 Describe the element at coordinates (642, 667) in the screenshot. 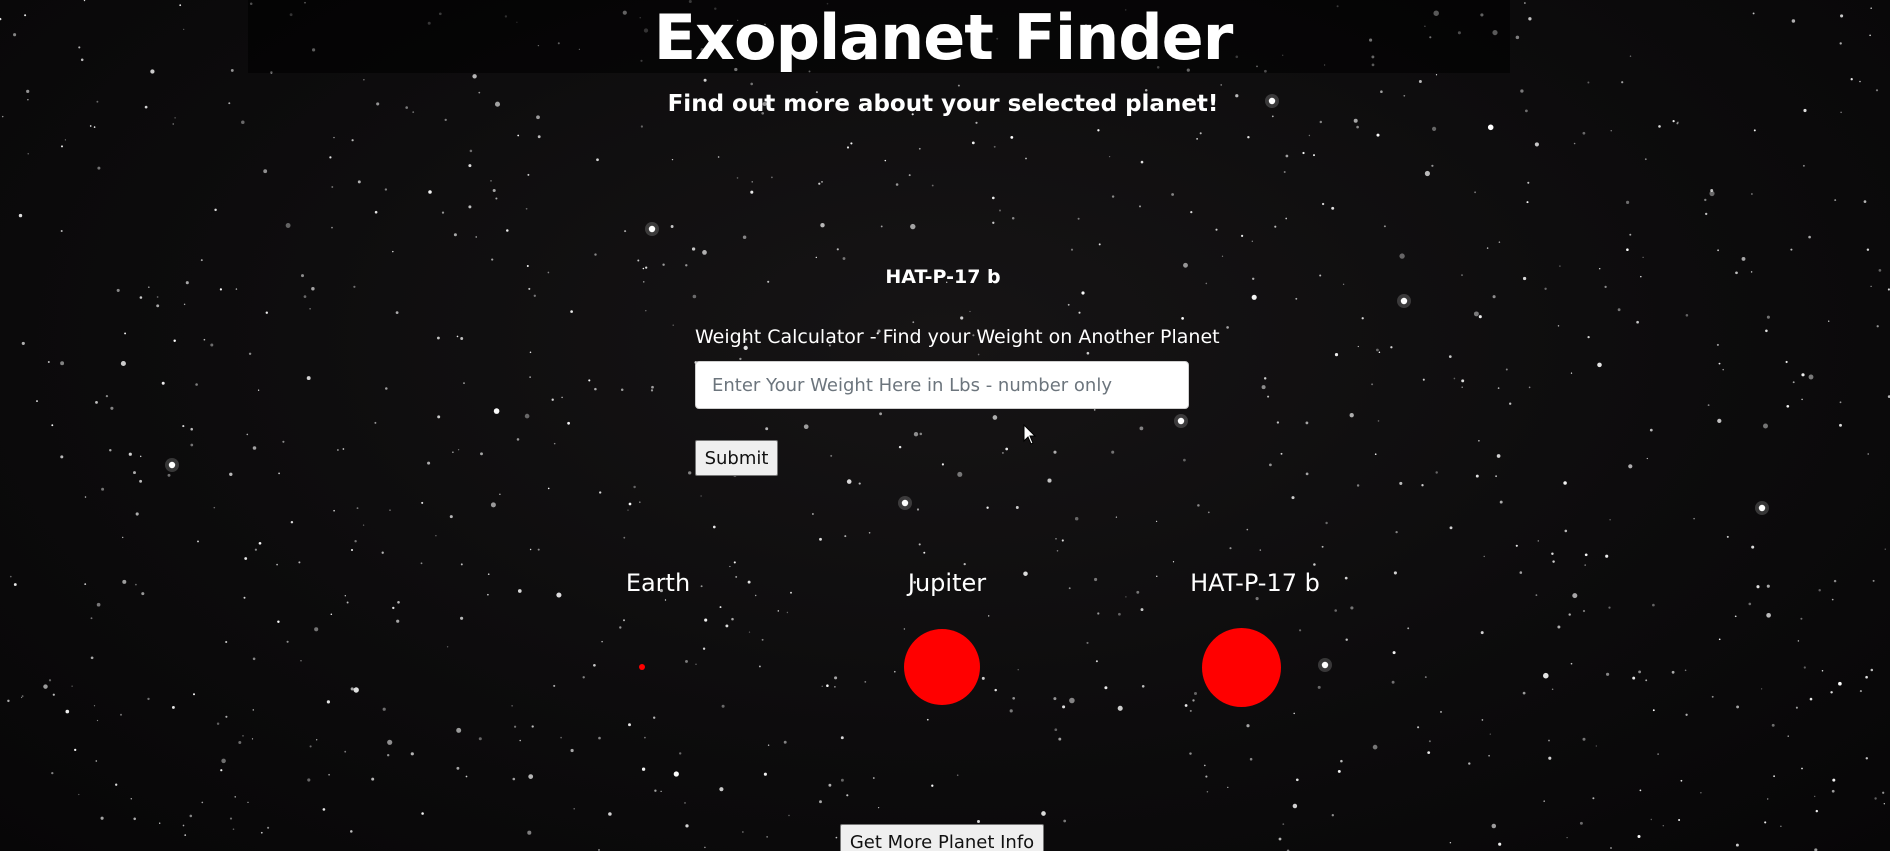

I see `earth-planet-icon` at that location.